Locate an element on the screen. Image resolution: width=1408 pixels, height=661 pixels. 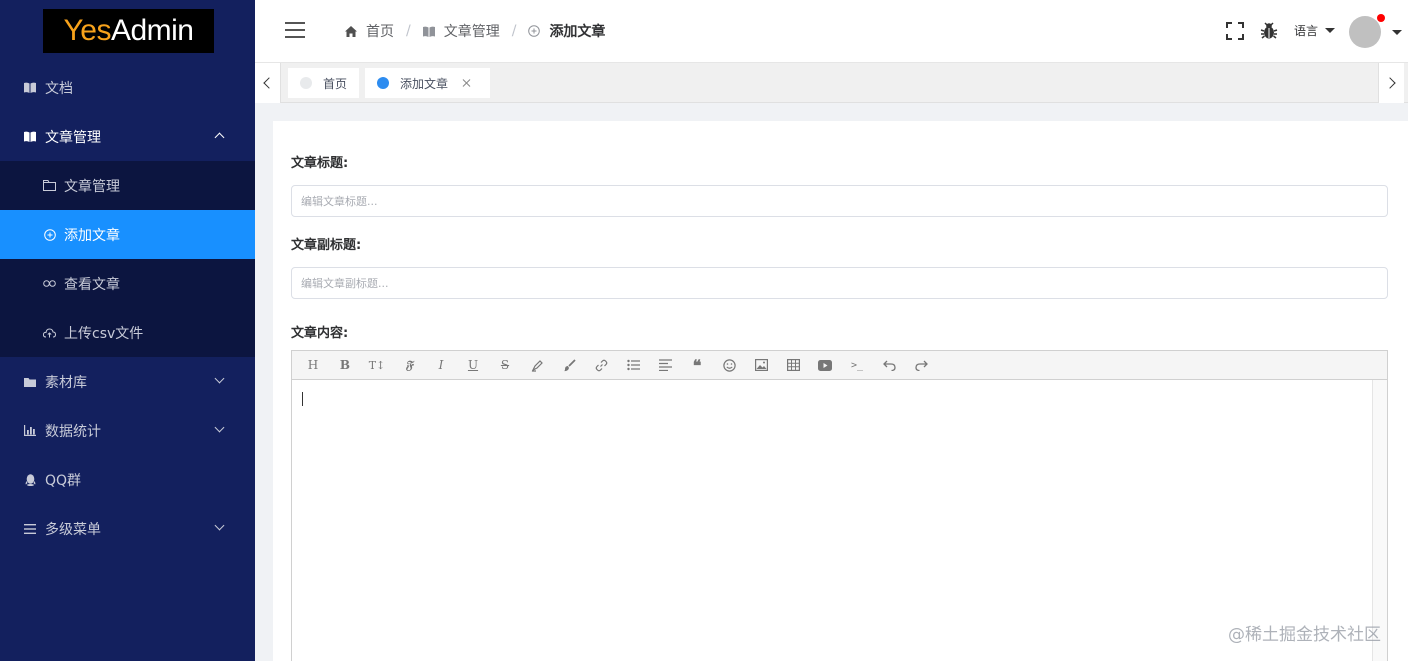
language-label: 语言 is located at coordinates (1306, 31).